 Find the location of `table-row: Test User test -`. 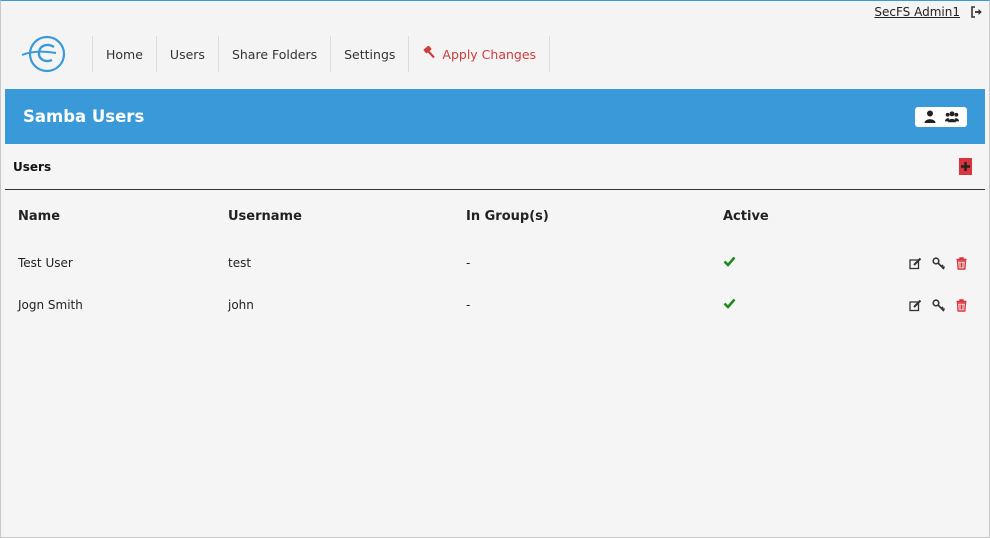

table-row: Test User test - is located at coordinates (495, 263).